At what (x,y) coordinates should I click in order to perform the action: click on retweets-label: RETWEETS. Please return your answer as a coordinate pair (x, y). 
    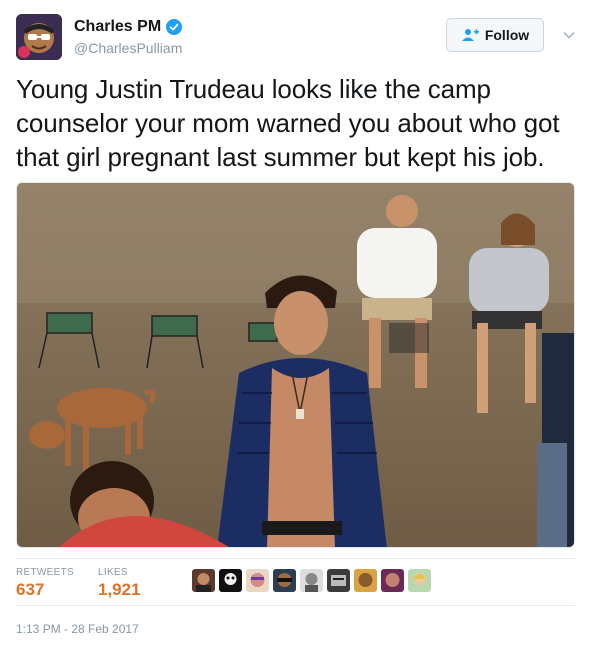
    Looking at the image, I should click on (45, 572).